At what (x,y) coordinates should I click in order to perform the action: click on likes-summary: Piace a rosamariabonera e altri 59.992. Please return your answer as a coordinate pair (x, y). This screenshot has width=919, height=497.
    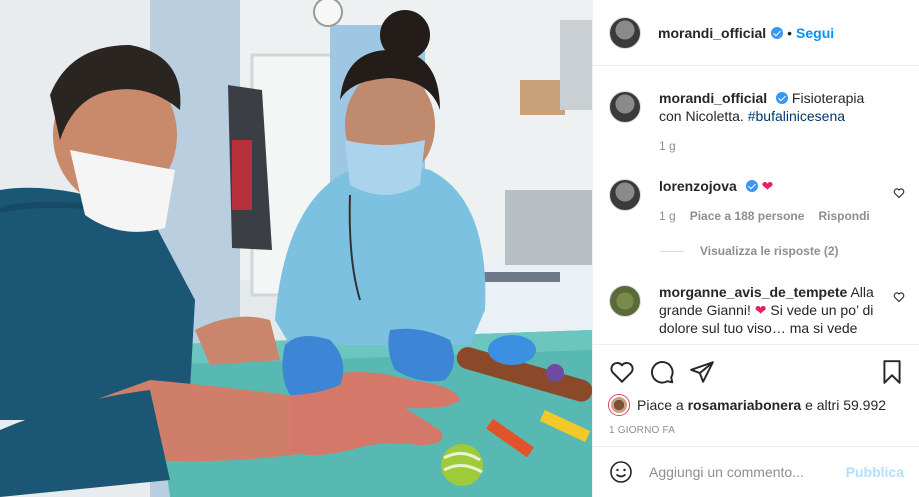
    Looking at the image, I should click on (747, 405).